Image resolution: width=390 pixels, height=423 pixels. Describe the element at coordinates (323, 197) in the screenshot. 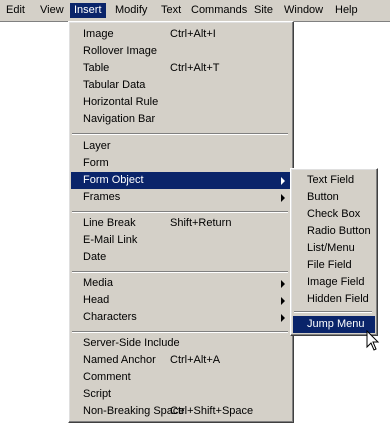

I see `menu-item-label: Button` at that location.